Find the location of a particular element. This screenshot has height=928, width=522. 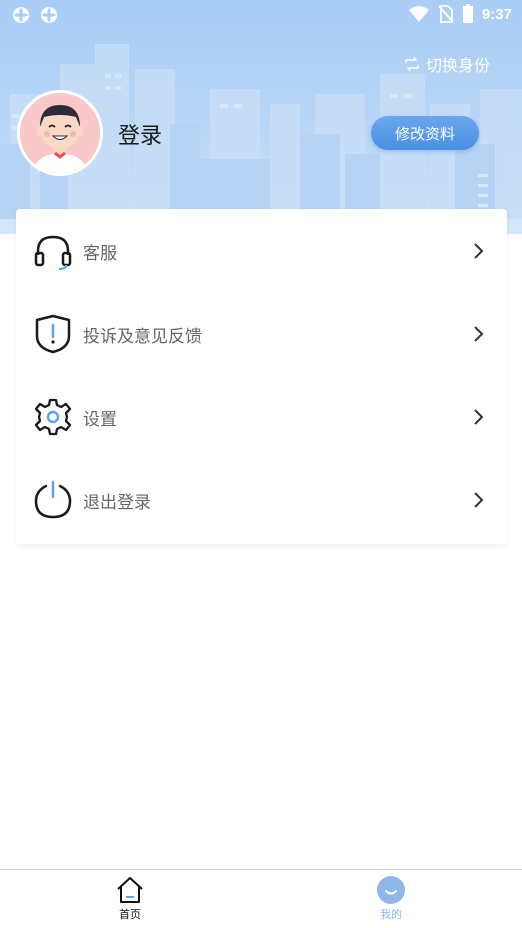

menu-item-label: 投诉及意见反馈 is located at coordinates (142, 336).